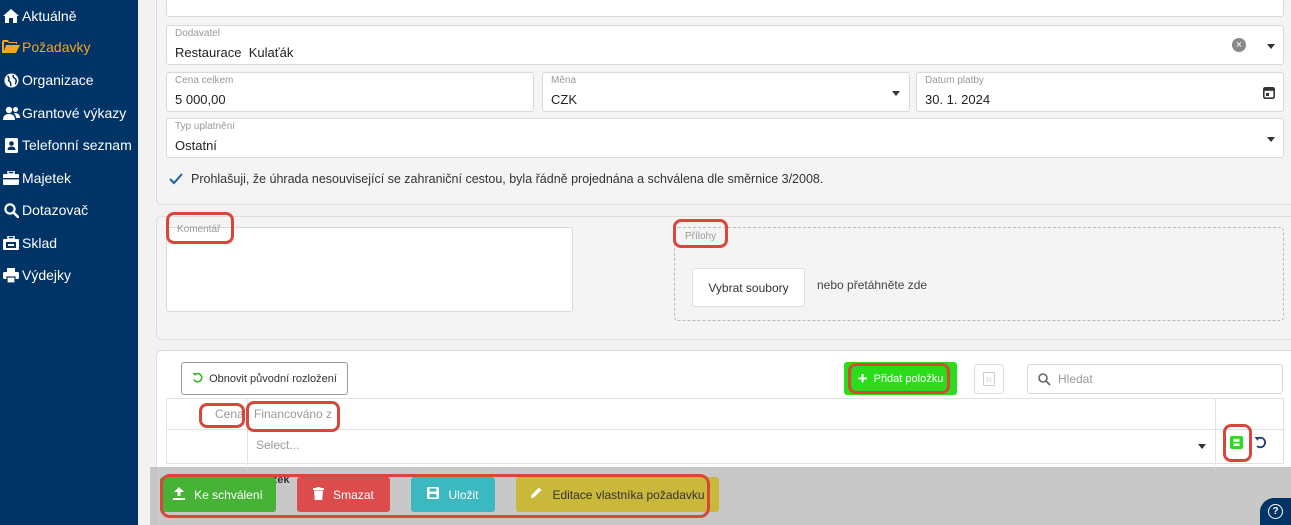  What do you see at coordinates (11, 47) in the screenshot?
I see `folder-open-icon` at bounding box center [11, 47].